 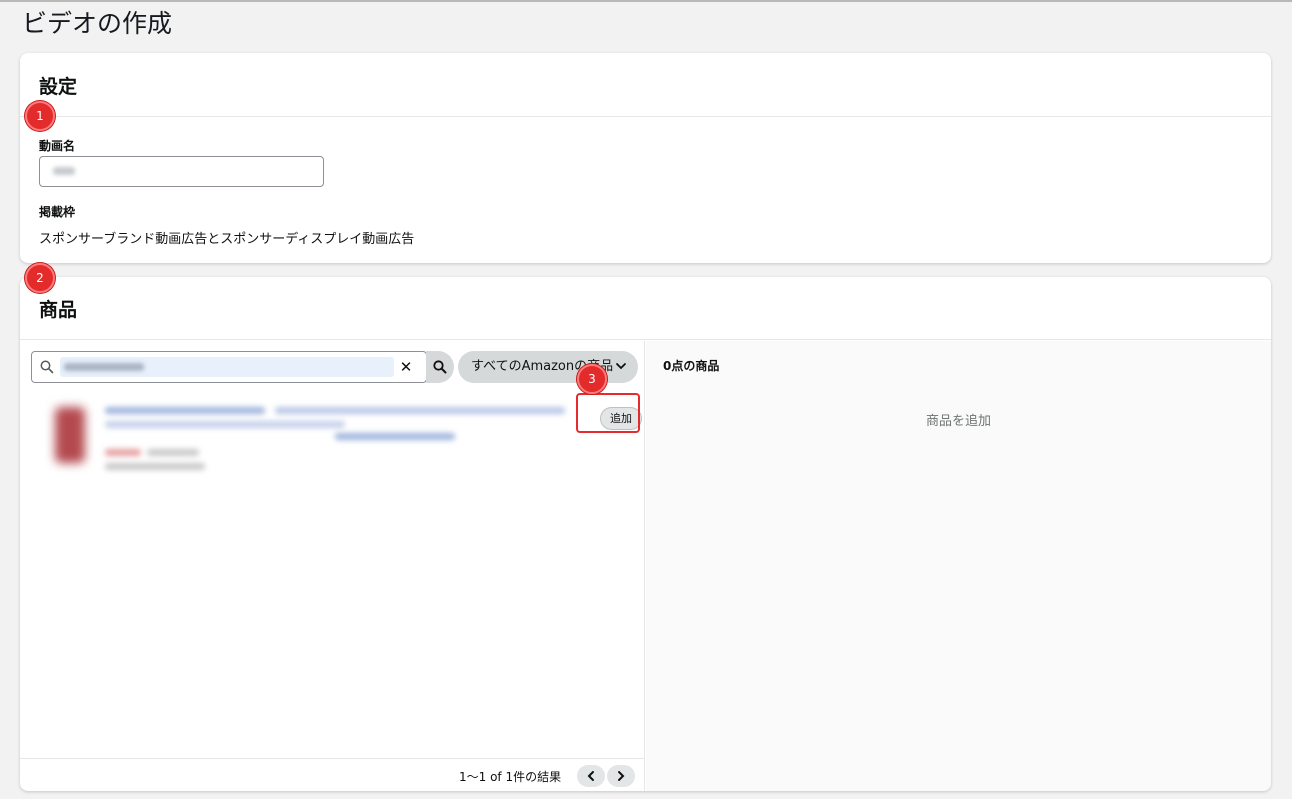 What do you see at coordinates (57, 146) in the screenshot?
I see `video-name-label: 動画名` at bounding box center [57, 146].